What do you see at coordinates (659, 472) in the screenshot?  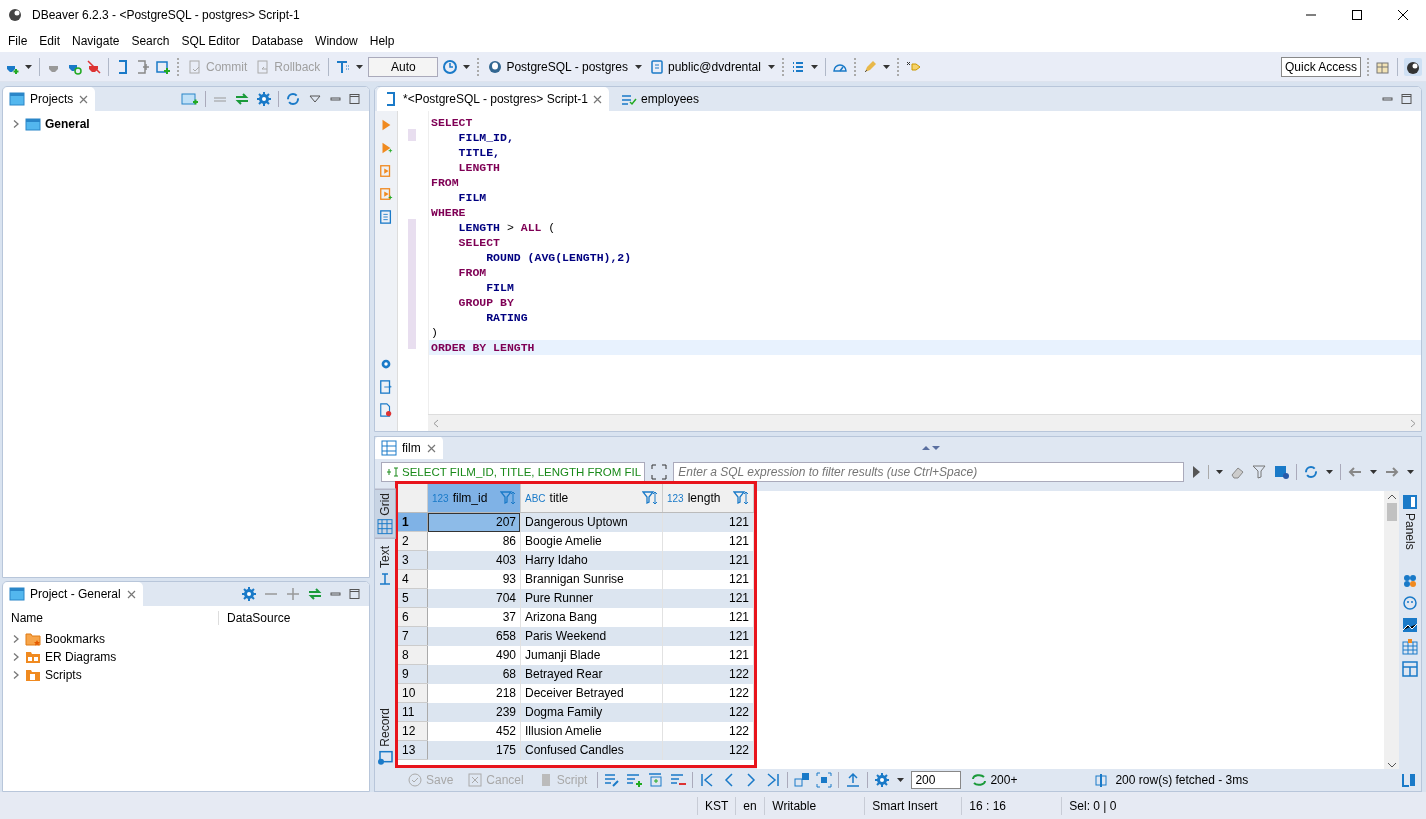 I see `expand-icon` at bounding box center [659, 472].